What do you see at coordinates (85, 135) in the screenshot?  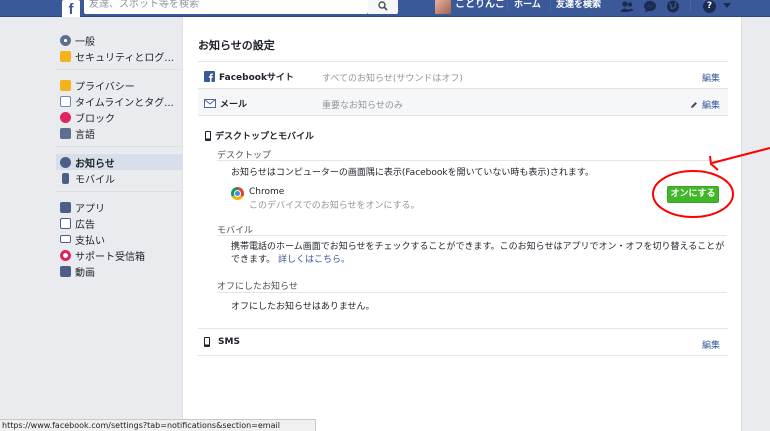 I see `sidebar-item-label: 言語` at bounding box center [85, 135].